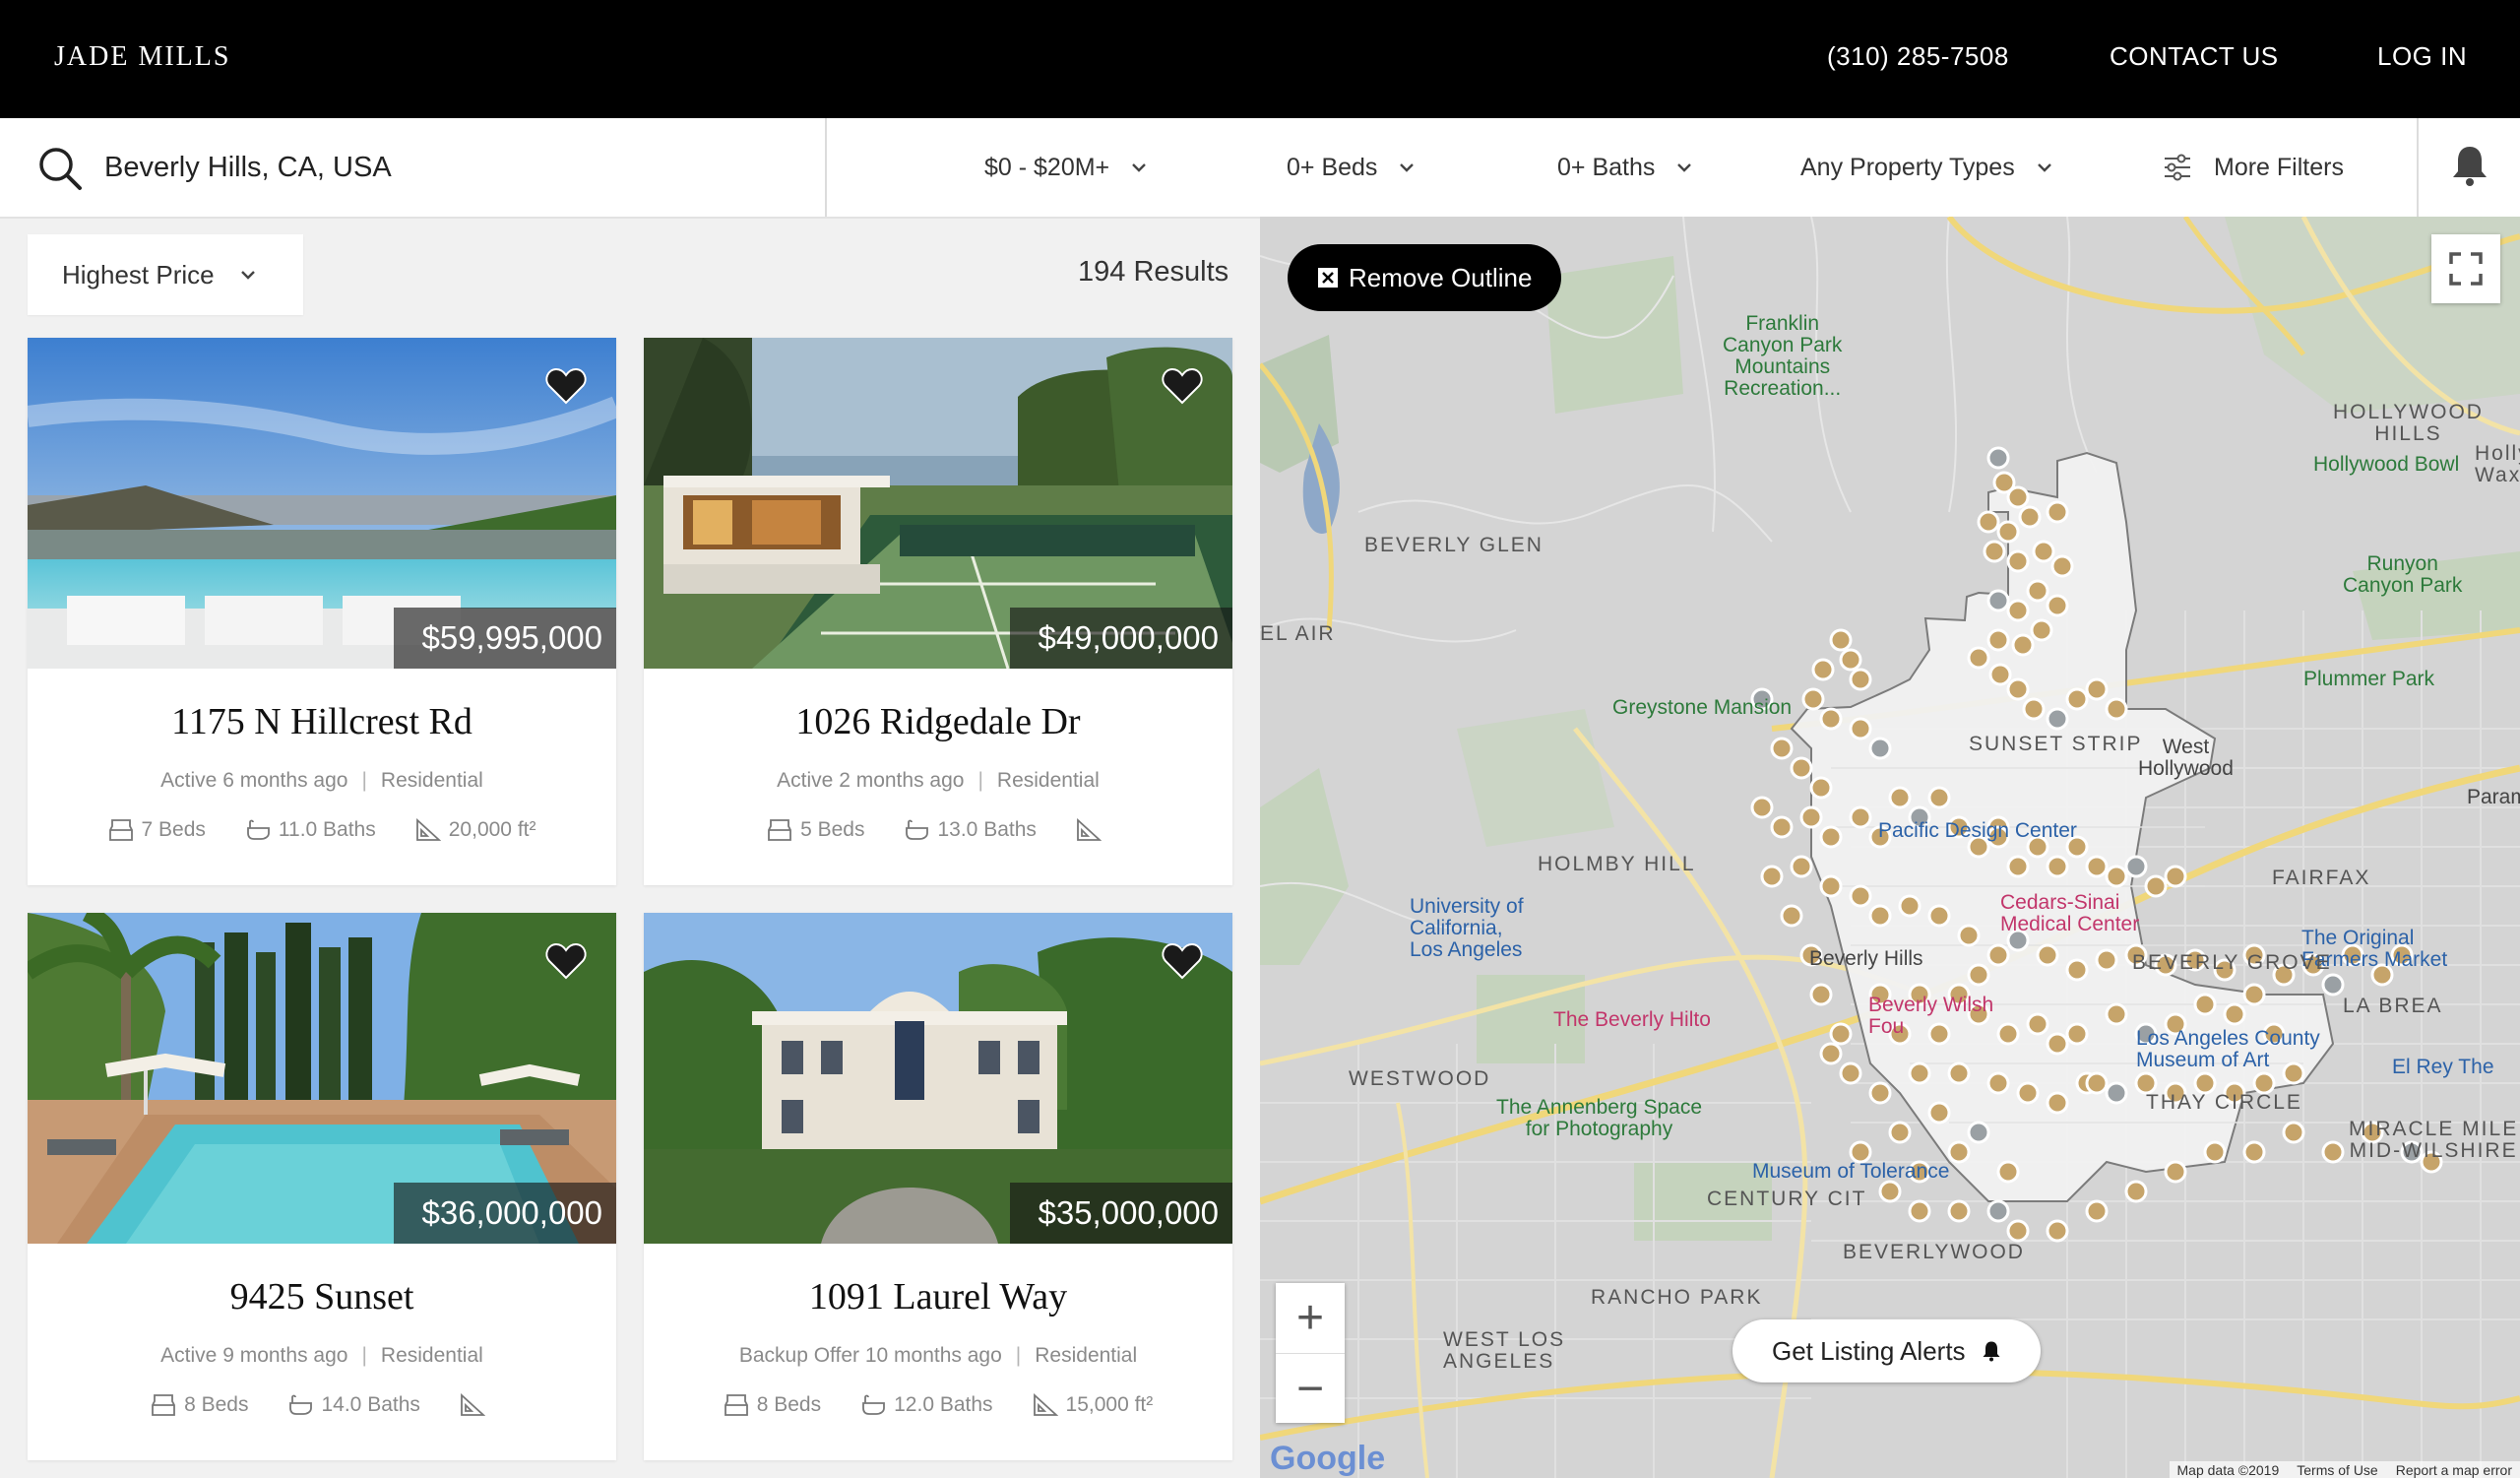  What do you see at coordinates (938, 1078) in the screenshot?
I see `listing-photo: $35,000,000` at bounding box center [938, 1078].